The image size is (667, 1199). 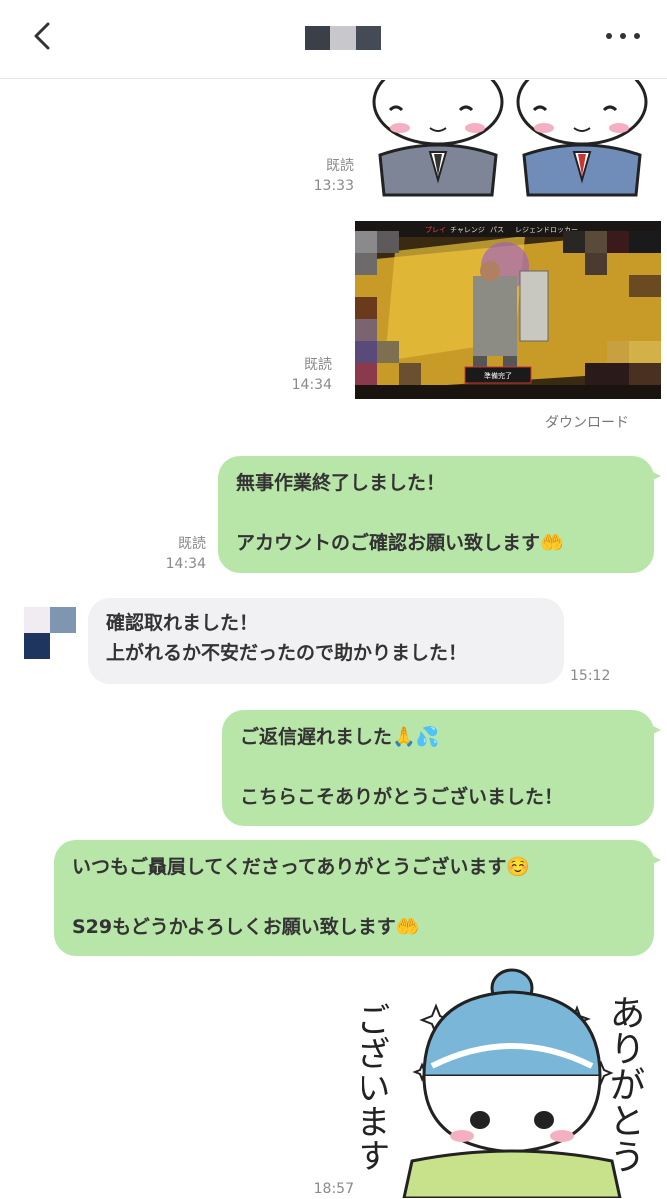 I want to click on chat-title-mosaic, so click(x=343, y=38).